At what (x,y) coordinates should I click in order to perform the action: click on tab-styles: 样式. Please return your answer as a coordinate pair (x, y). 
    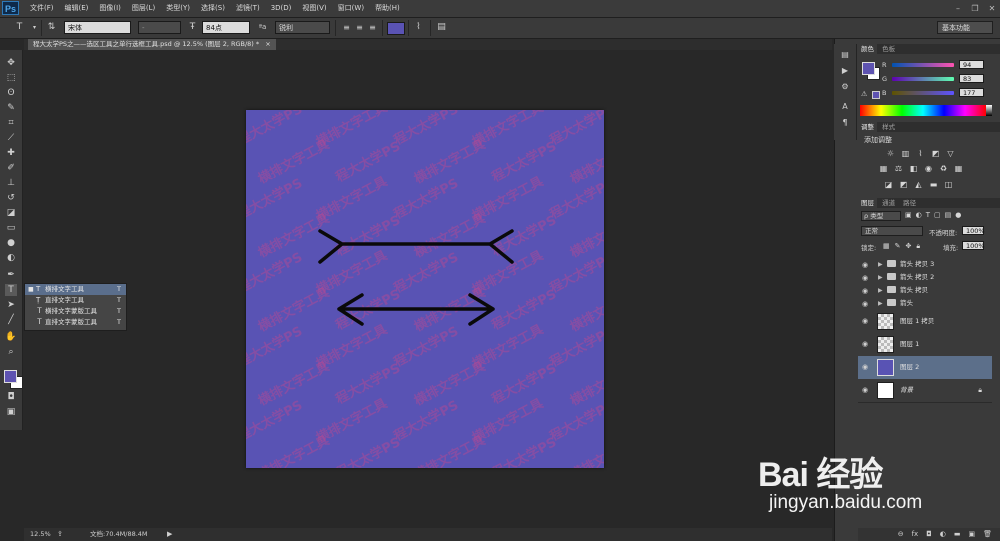
    Looking at the image, I should click on (888, 127).